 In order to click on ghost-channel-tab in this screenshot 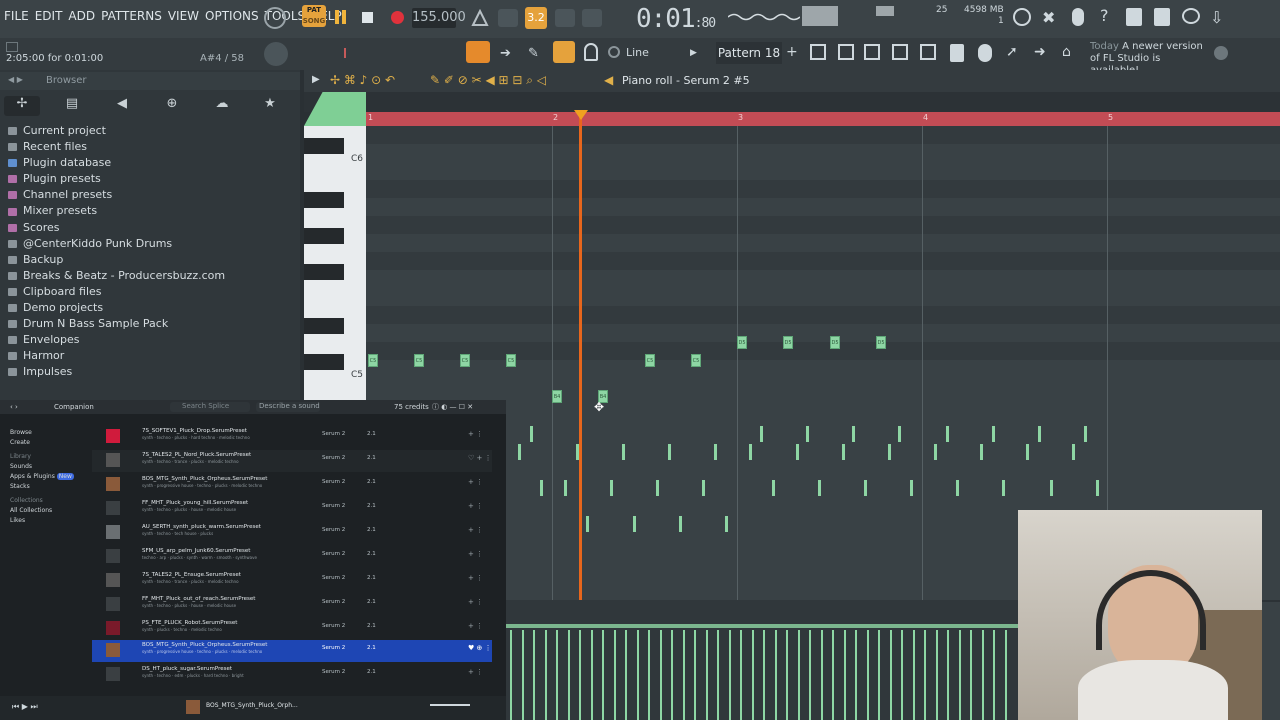, I will do `click(335, 109)`.